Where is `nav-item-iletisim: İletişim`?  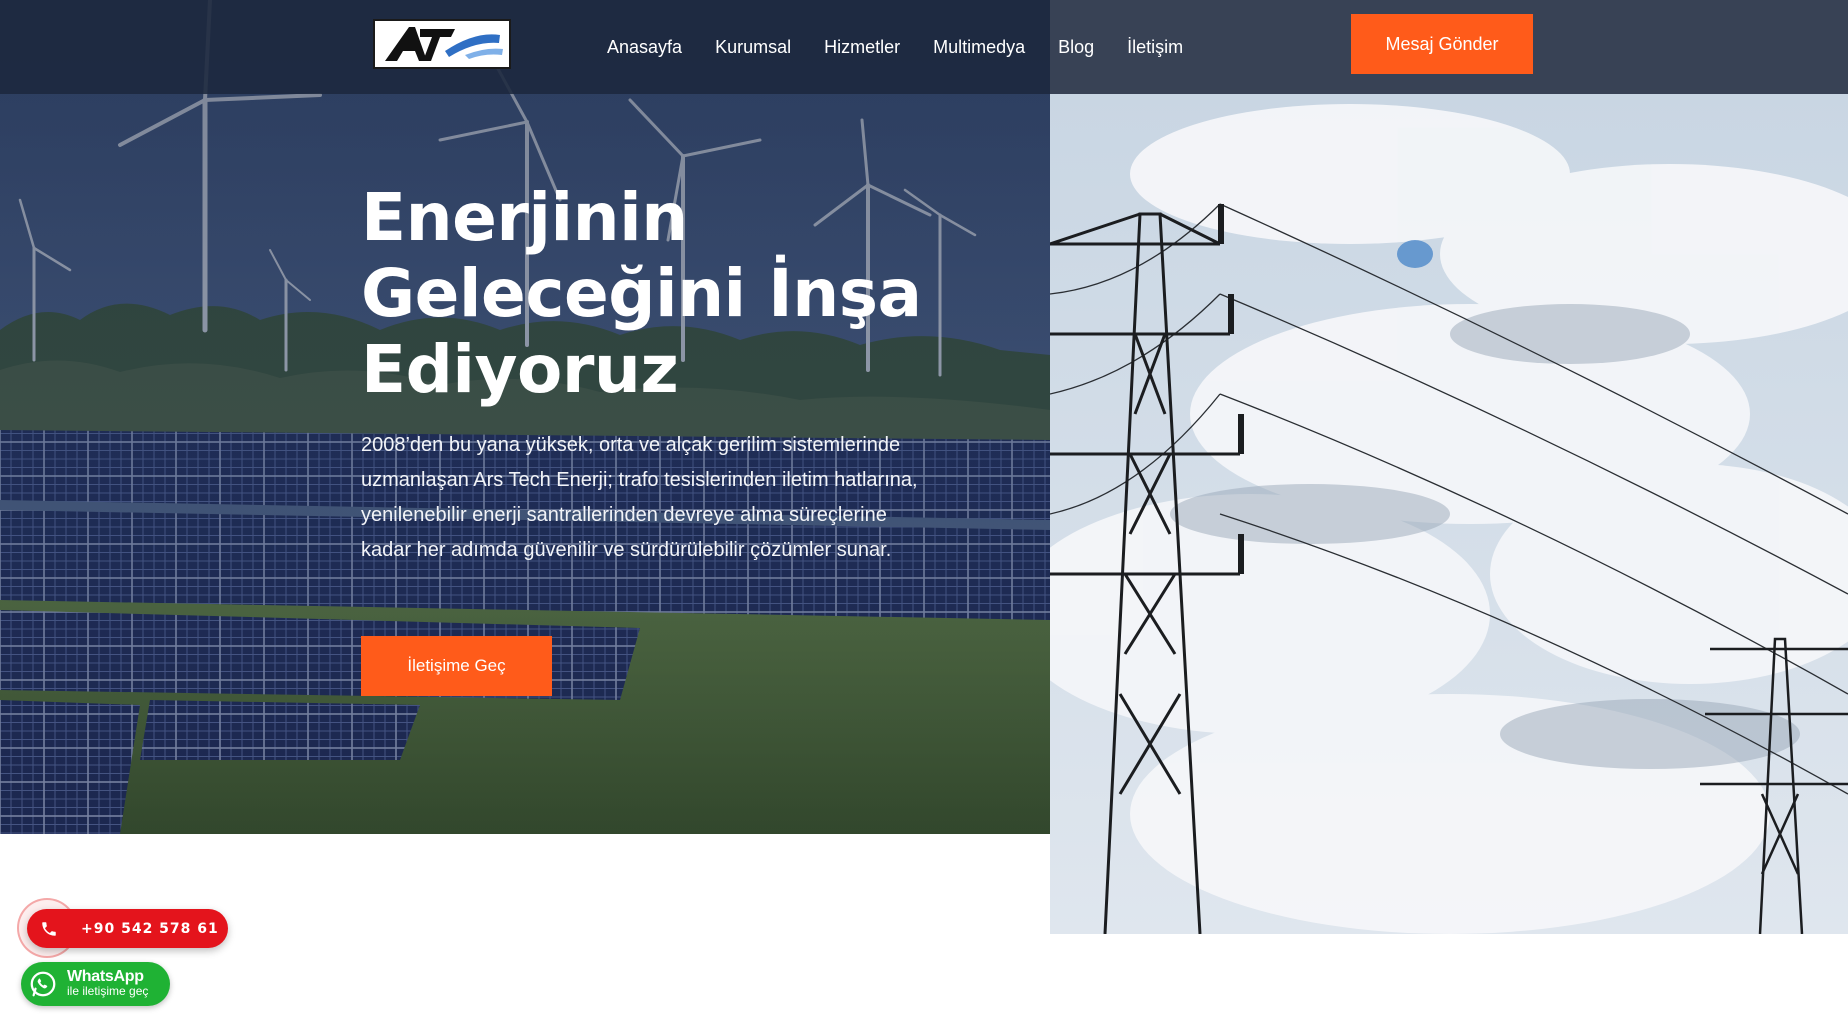 nav-item-iletisim: İletişim is located at coordinates (1155, 47).